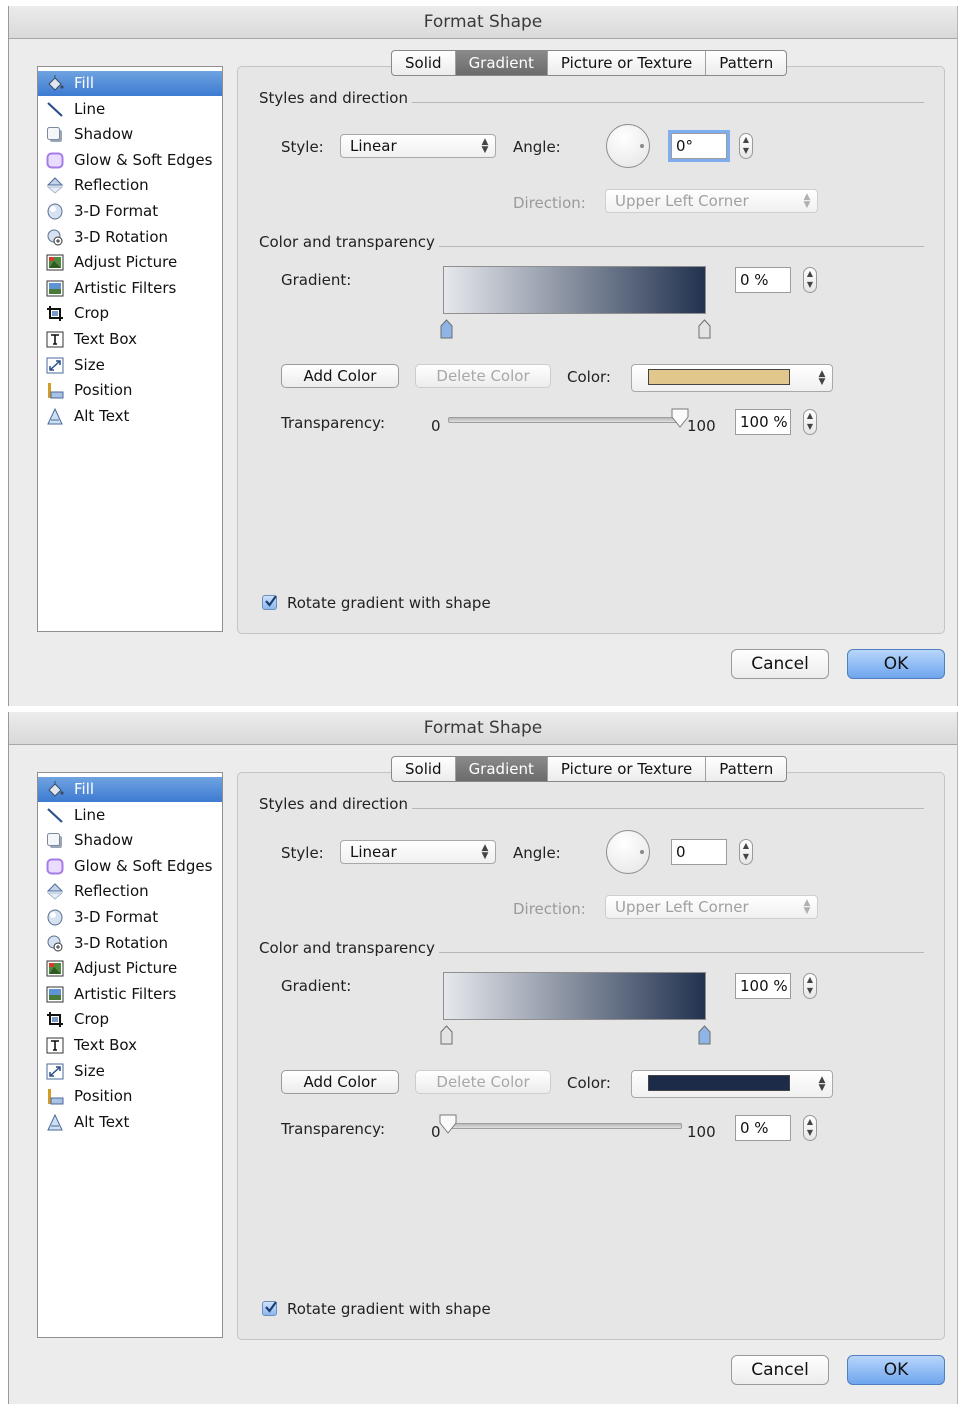 The height and width of the screenshot is (1404, 958). What do you see at coordinates (55, 1096) in the screenshot?
I see `position-icon` at bounding box center [55, 1096].